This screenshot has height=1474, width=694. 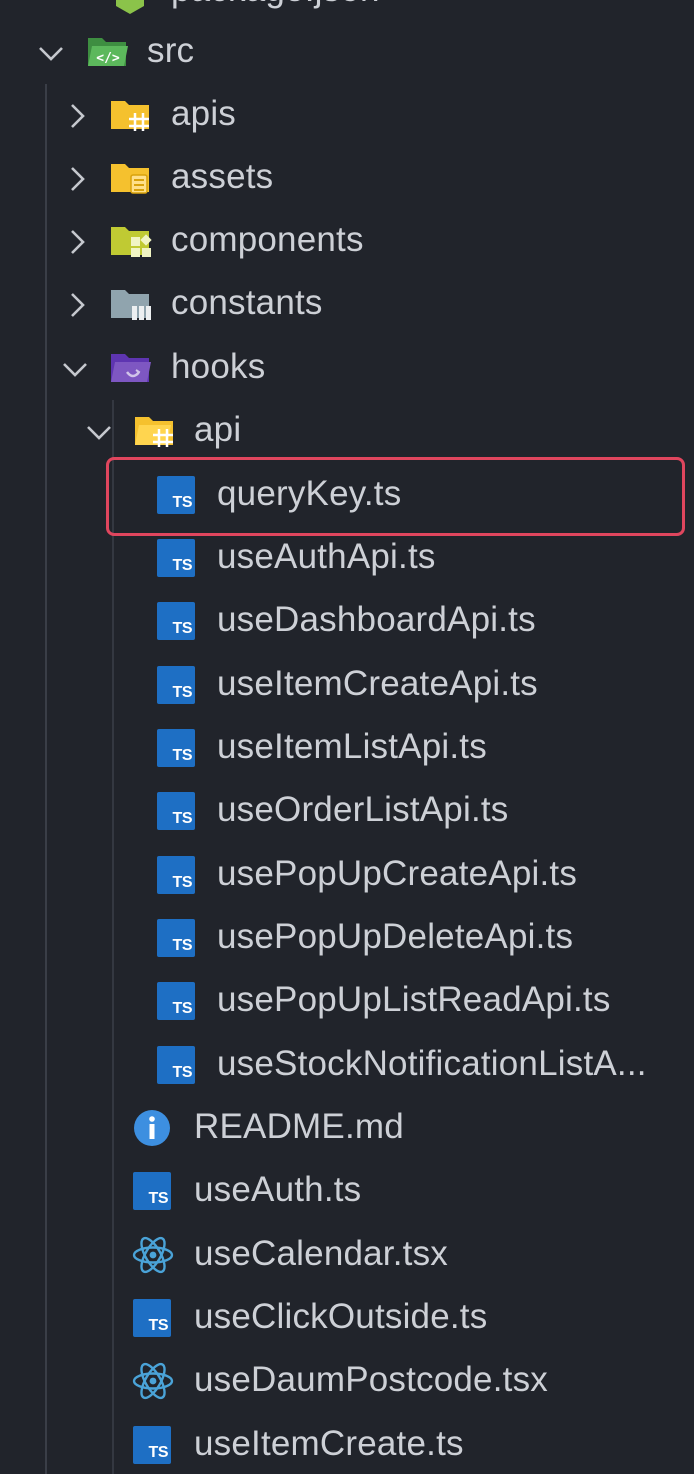 I want to click on tree-file-use-auth: TS useAuth.ts, so click(x=347, y=1191).